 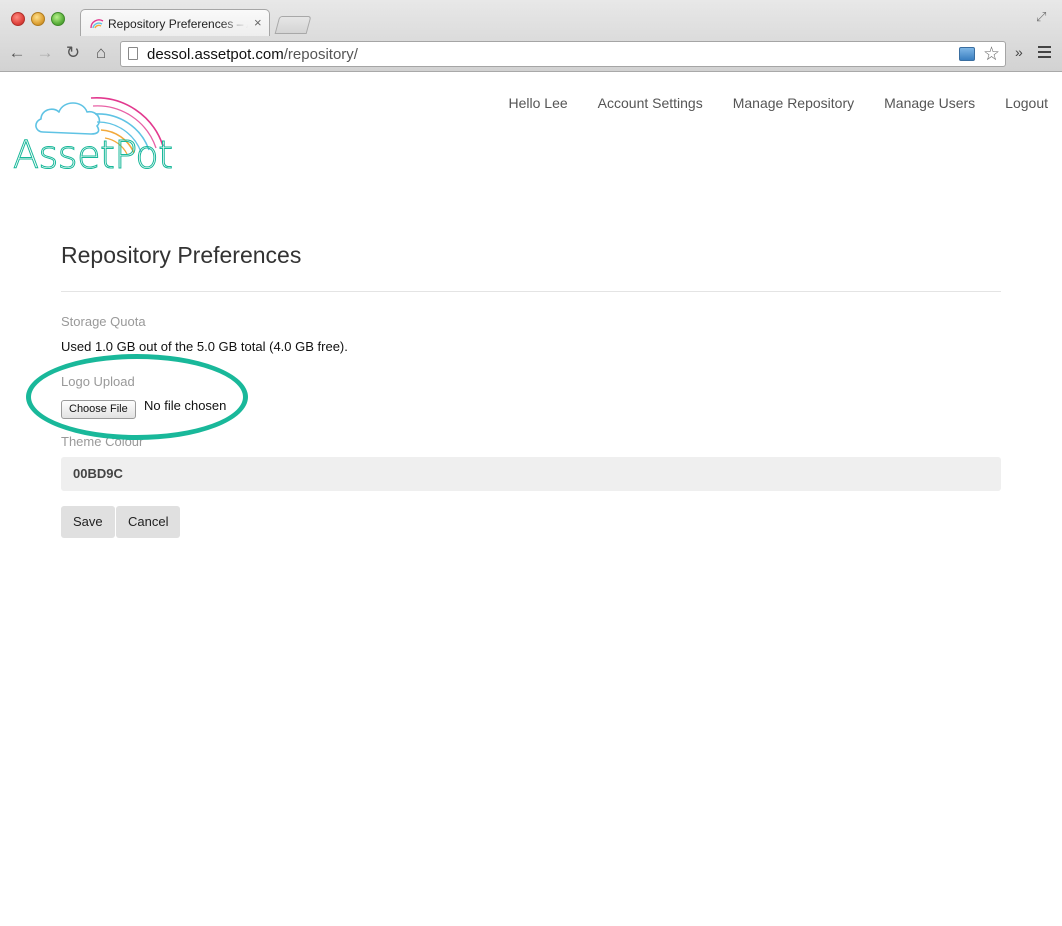 I want to click on page-icon, so click(x=133, y=53).